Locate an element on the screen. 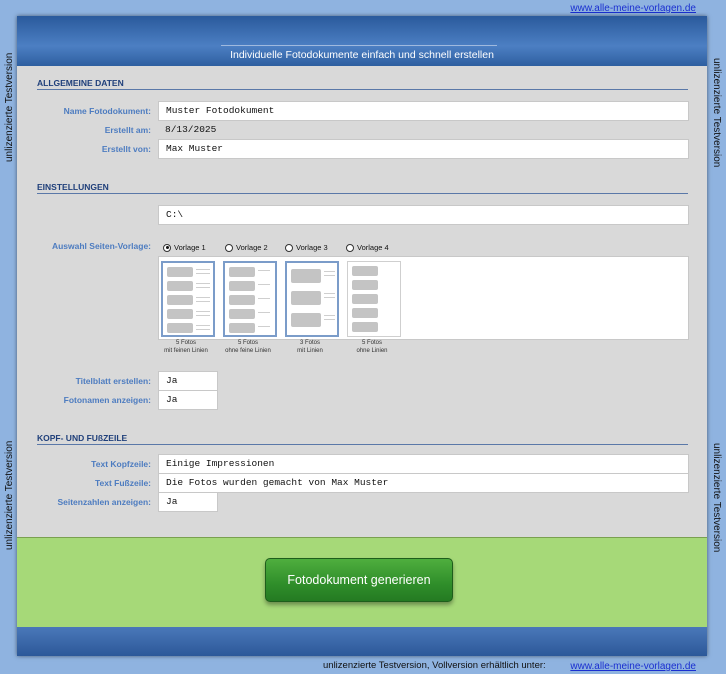 The image size is (726, 674). section-rule-settings is located at coordinates (362, 193).